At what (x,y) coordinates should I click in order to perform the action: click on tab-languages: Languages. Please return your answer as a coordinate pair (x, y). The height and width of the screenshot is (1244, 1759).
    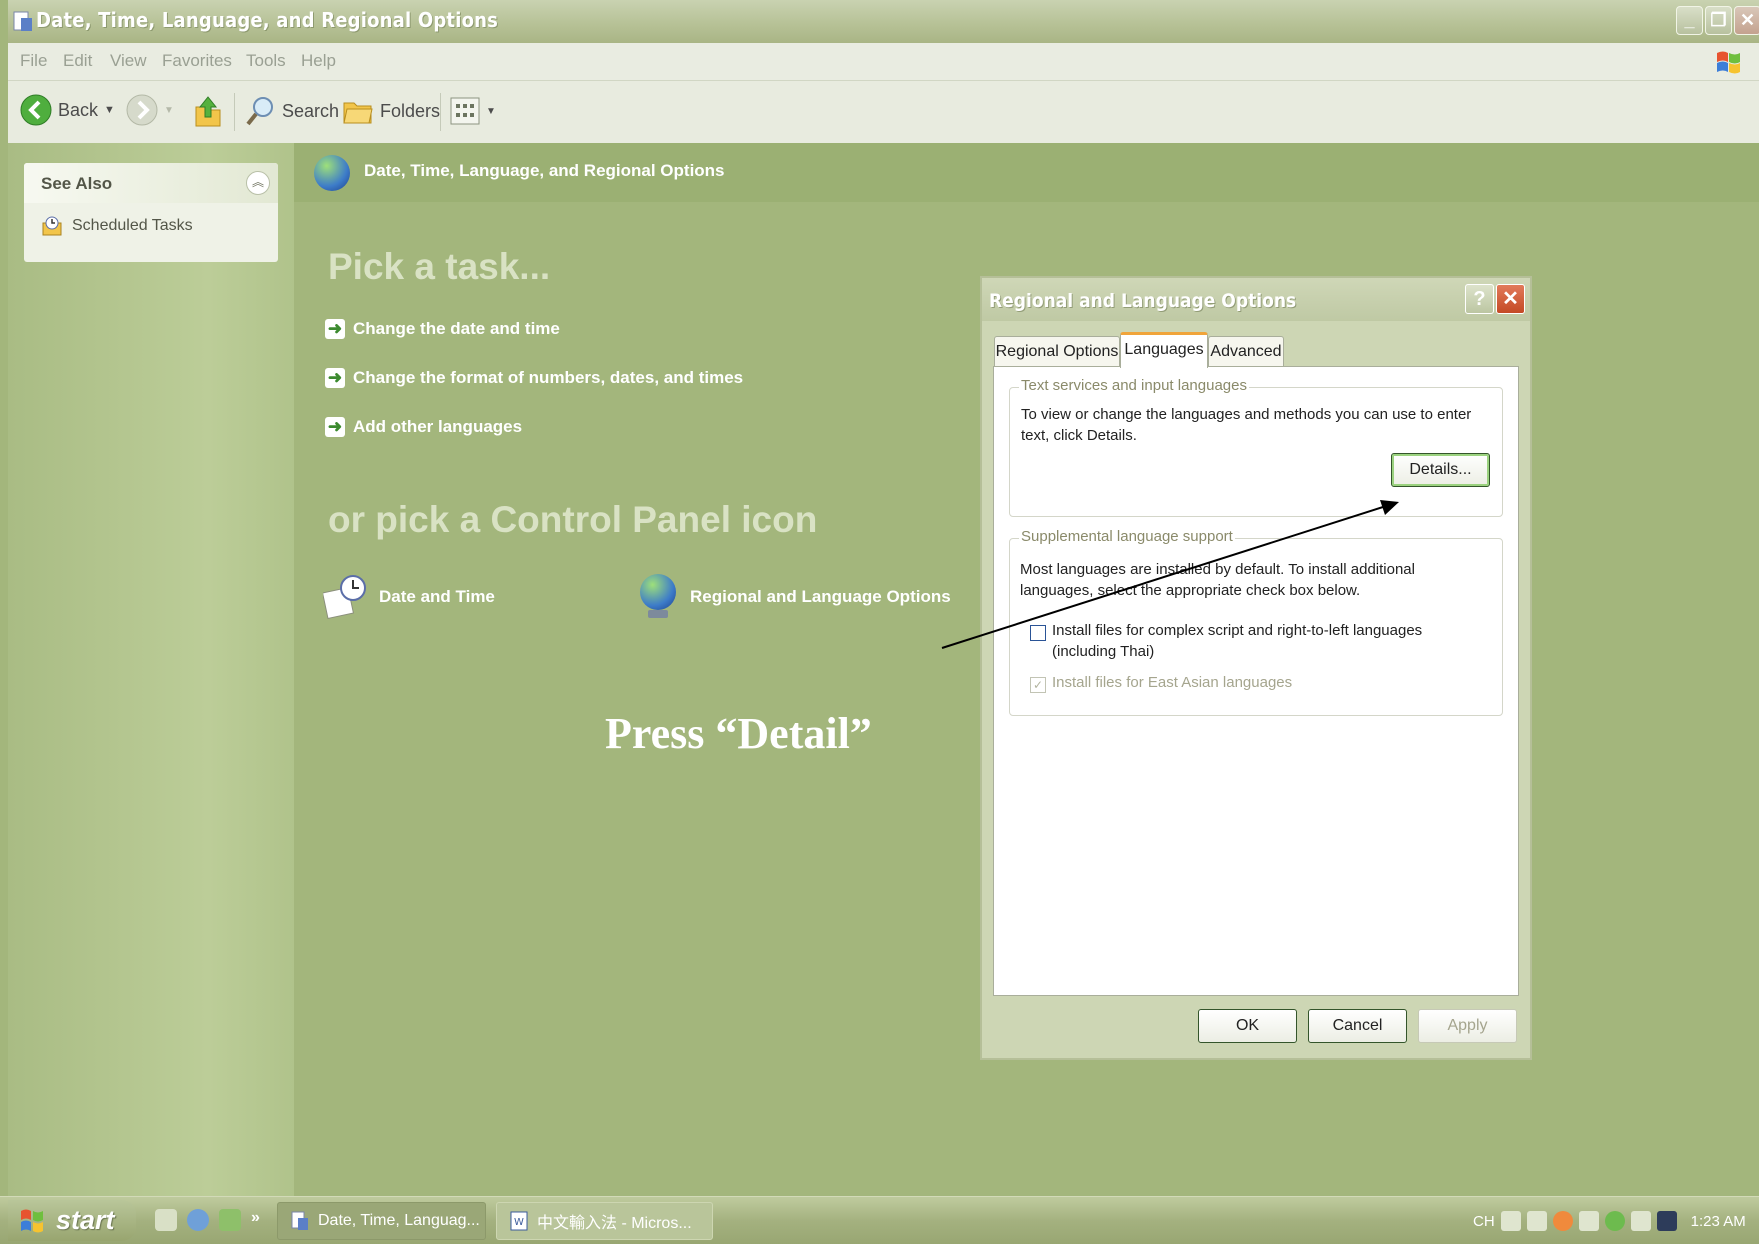
    Looking at the image, I should click on (1164, 350).